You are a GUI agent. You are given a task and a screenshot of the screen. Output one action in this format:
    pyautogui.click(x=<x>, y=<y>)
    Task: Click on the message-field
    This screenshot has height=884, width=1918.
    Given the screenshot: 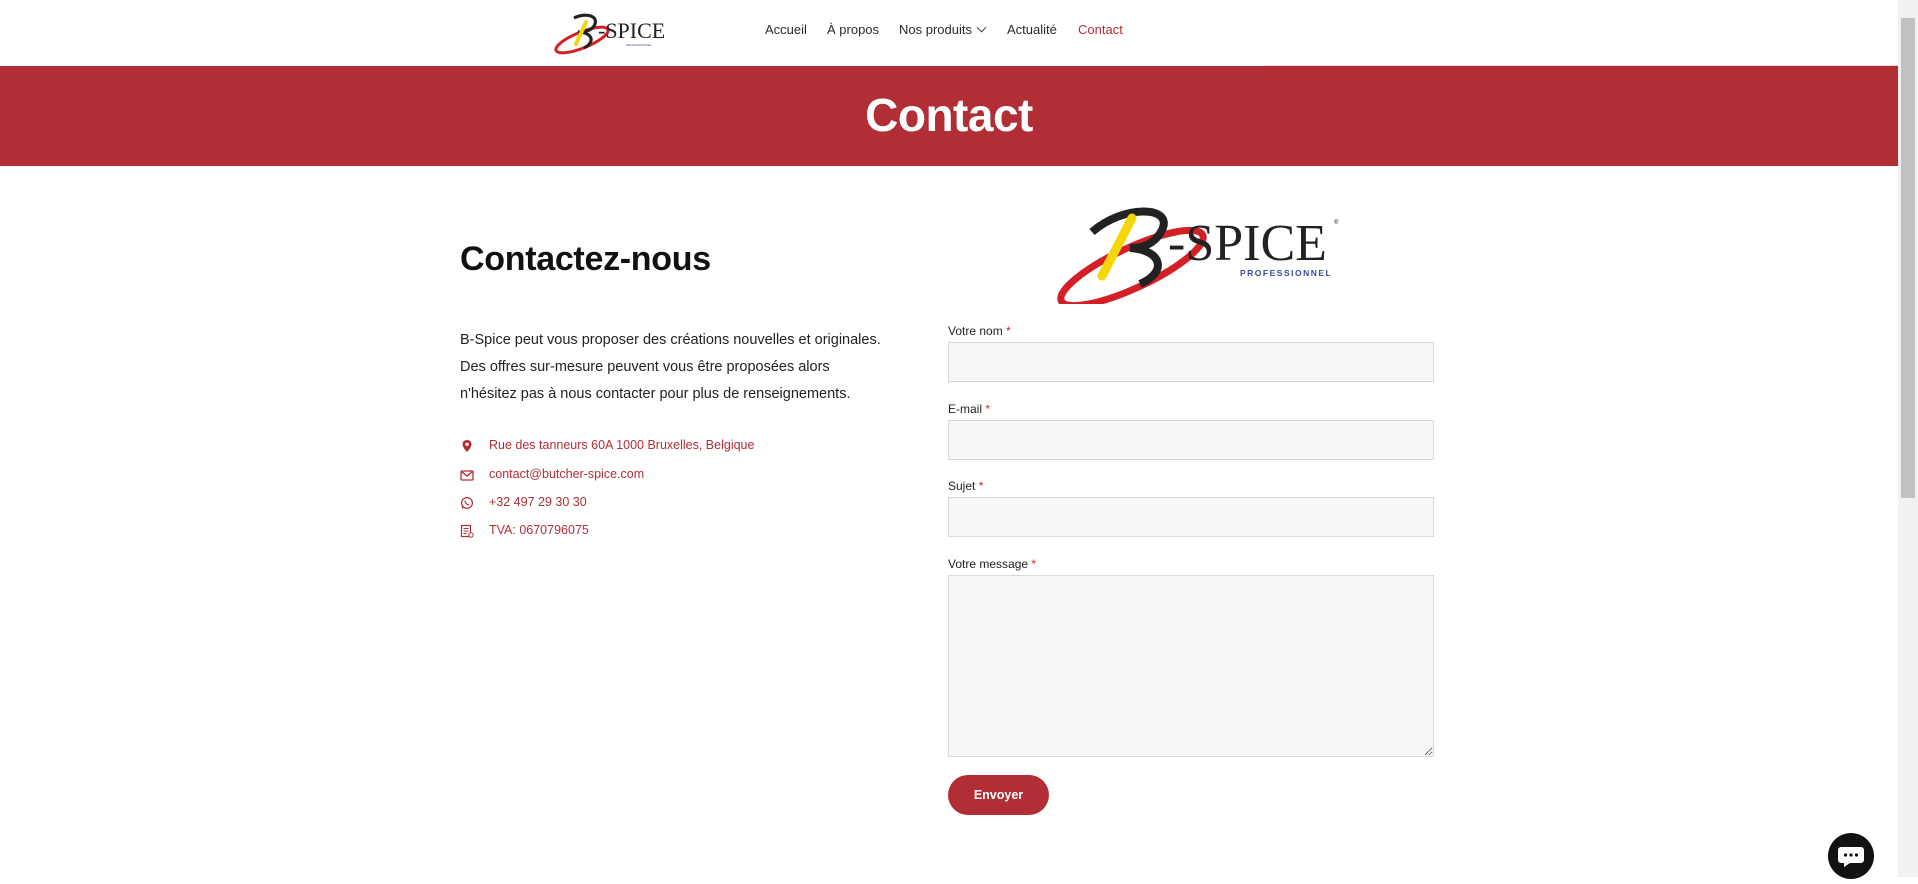 What is the action you would take?
    pyautogui.click(x=1191, y=666)
    